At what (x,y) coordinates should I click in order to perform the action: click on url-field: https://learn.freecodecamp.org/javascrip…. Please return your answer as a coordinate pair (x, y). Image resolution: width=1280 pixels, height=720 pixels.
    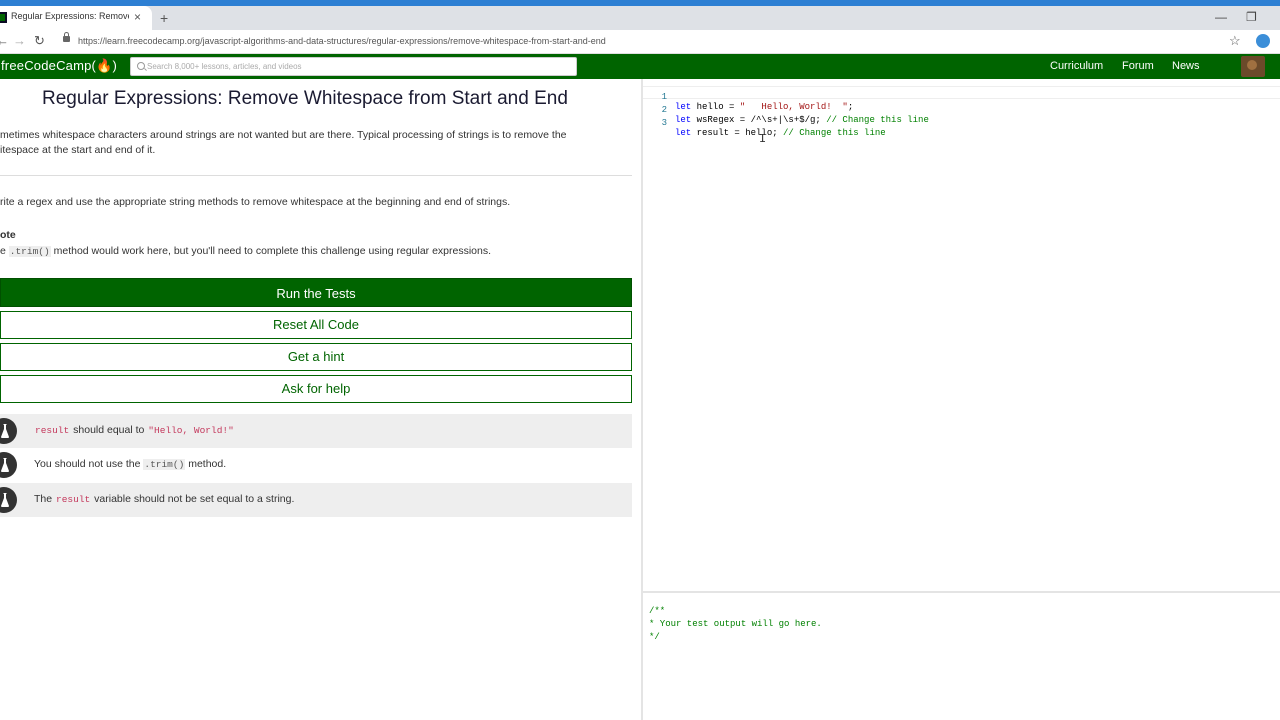
    Looking at the image, I should click on (342, 41).